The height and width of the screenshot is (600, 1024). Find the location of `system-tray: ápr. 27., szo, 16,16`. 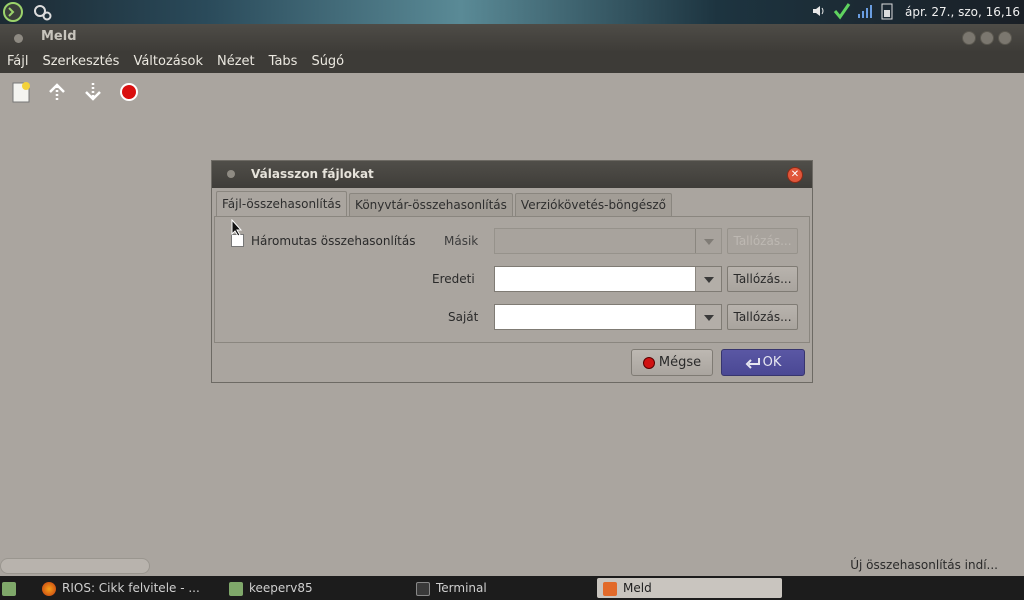

system-tray: ápr. 27., szo, 16,16 is located at coordinates (915, 12).